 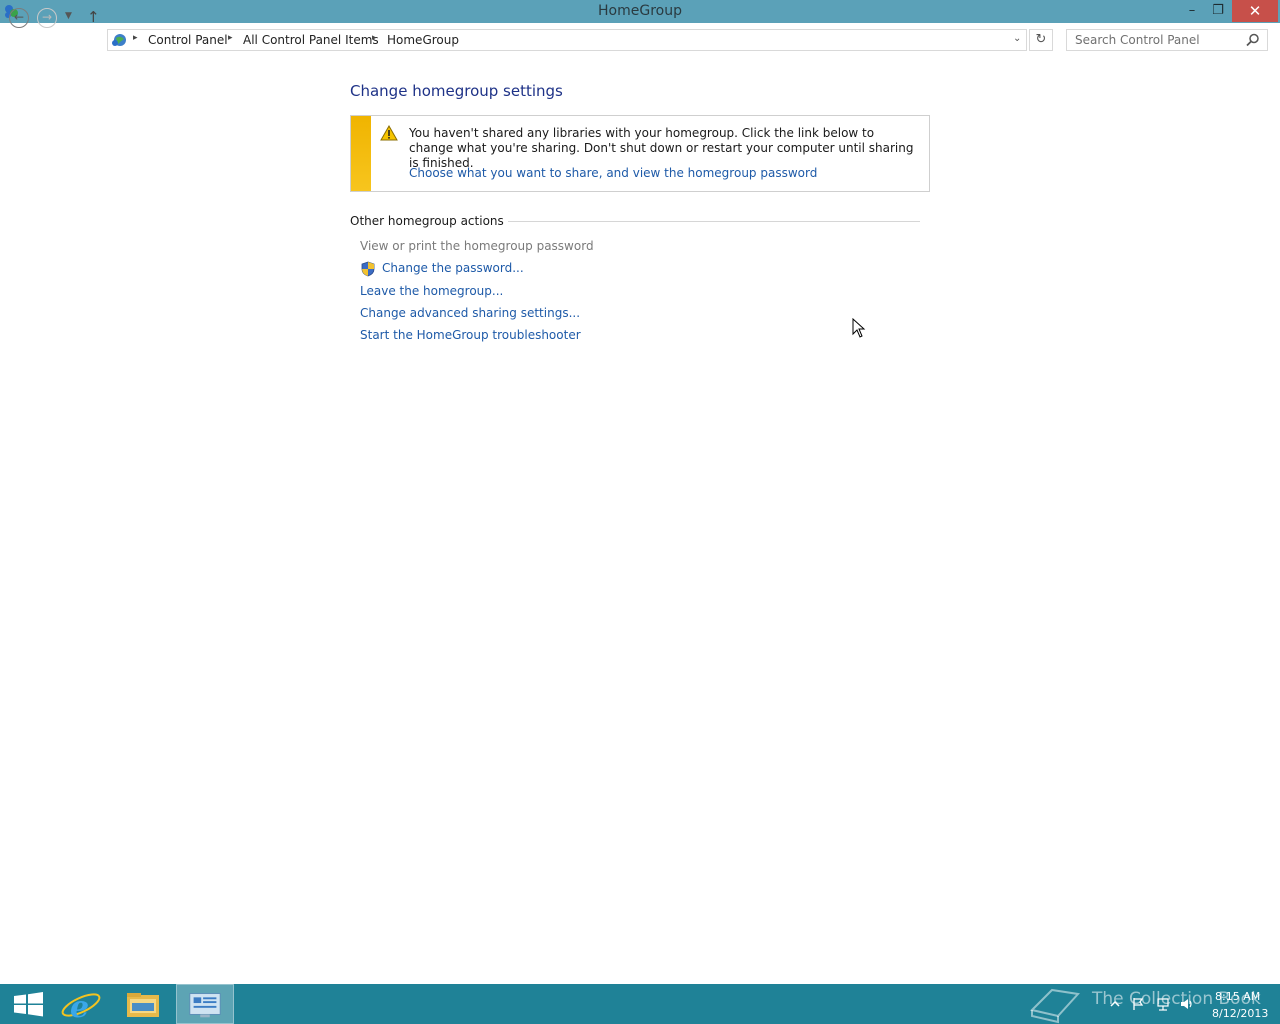 I want to click on up-button: ↑, so click(x=93, y=17).